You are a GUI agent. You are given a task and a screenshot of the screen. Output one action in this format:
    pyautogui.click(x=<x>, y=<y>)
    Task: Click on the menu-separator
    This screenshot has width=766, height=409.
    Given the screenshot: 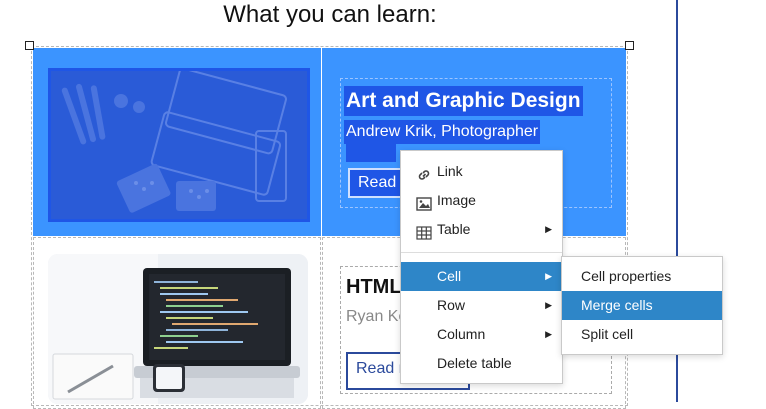 What is the action you would take?
    pyautogui.click(x=481, y=252)
    